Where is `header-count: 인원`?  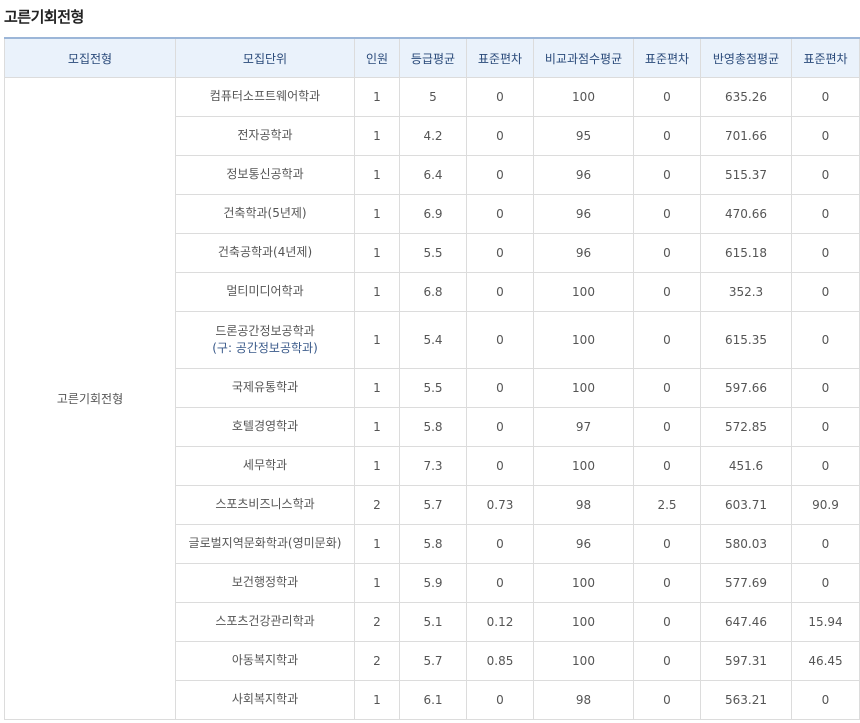 header-count: 인원 is located at coordinates (377, 57).